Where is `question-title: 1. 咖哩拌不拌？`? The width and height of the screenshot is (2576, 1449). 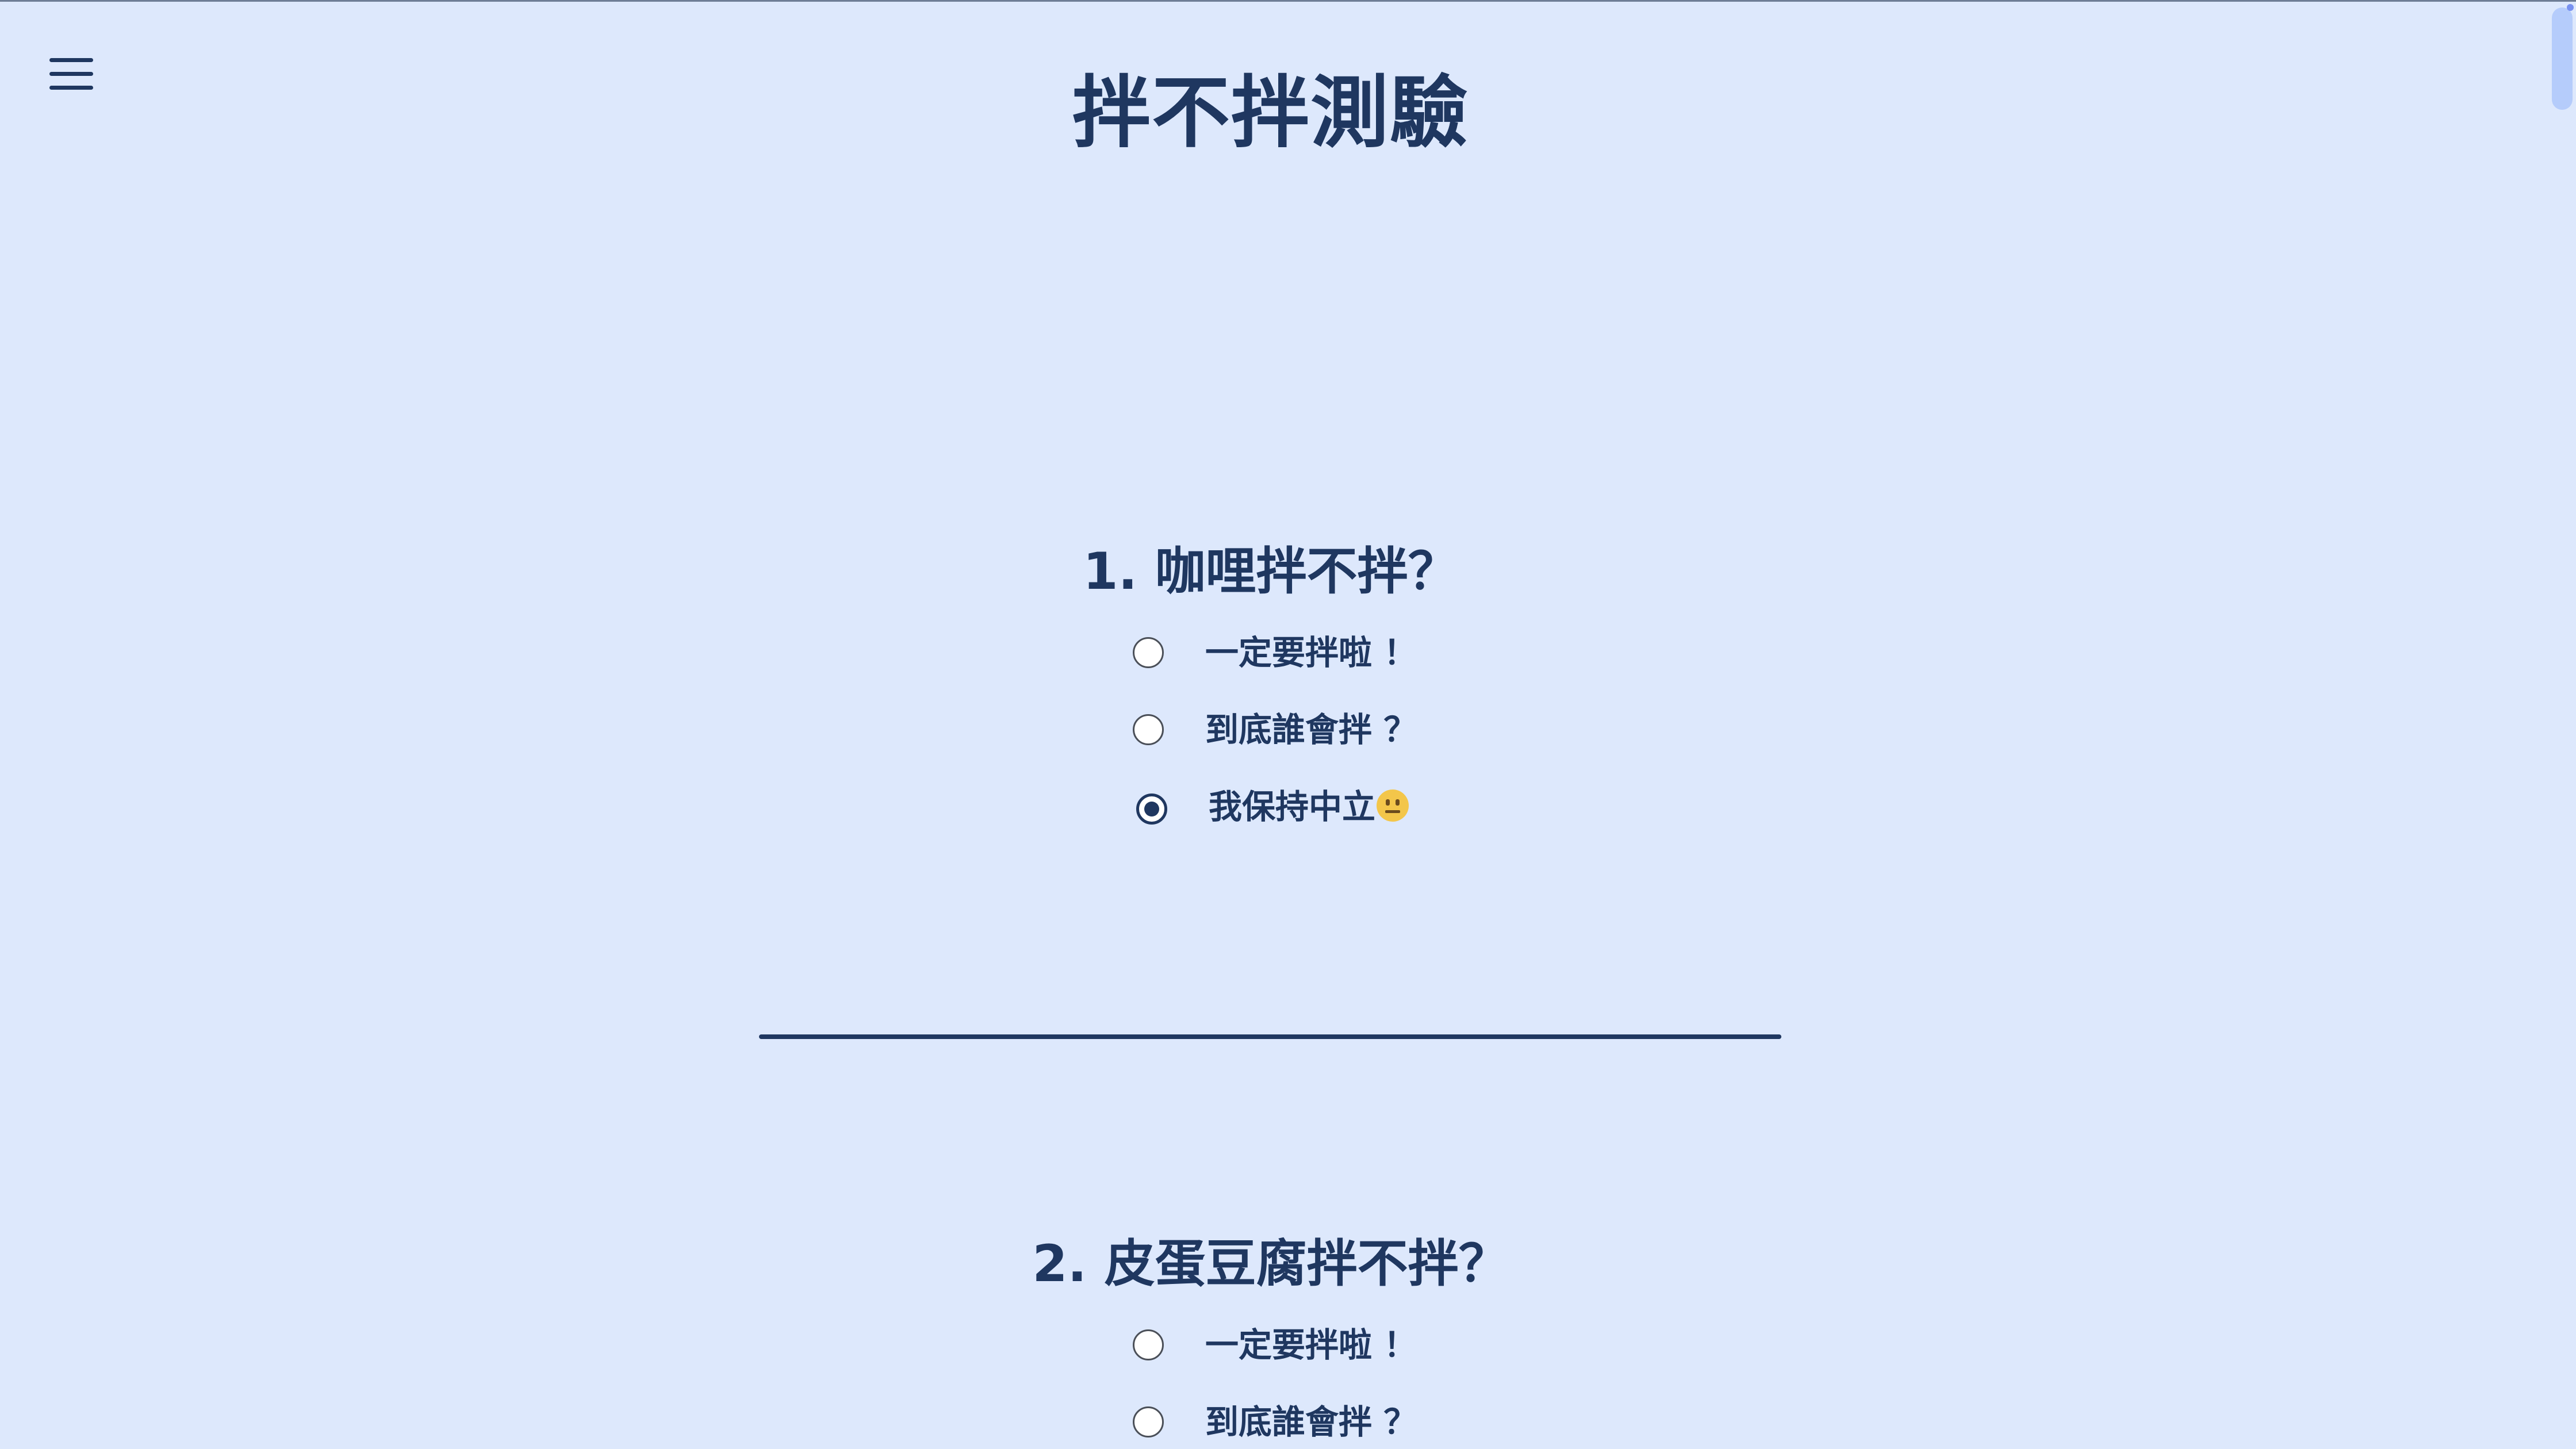
question-title: 1. 咖哩拌不拌？ is located at coordinates (1271, 571).